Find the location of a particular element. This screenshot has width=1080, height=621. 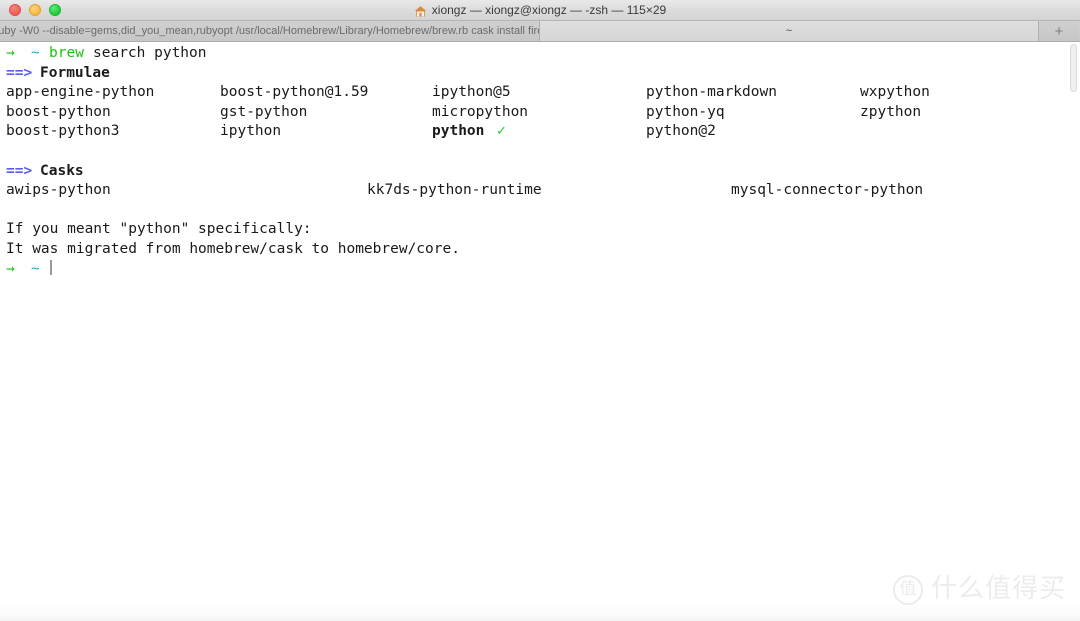

bottom-edge-shadow is located at coordinates (540, 610).